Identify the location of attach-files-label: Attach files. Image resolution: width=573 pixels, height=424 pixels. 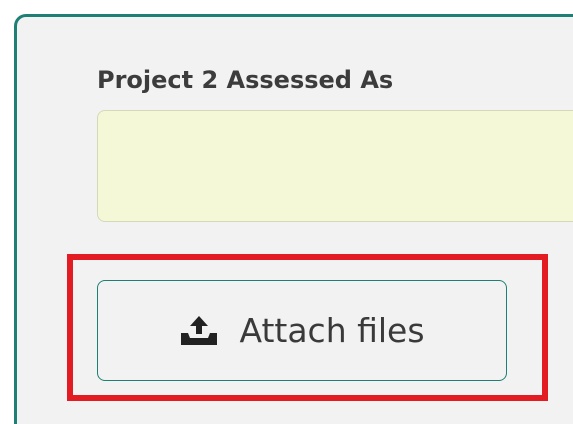
(332, 330).